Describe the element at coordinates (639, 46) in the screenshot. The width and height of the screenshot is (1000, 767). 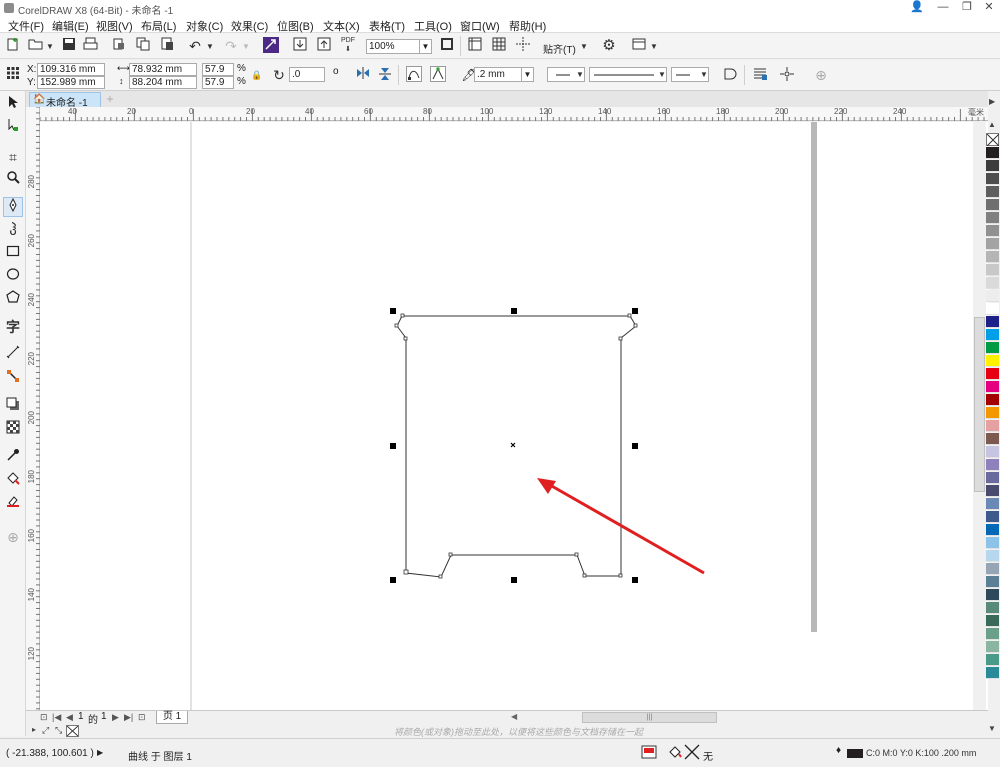
I see `application-launcher-icon` at that location.